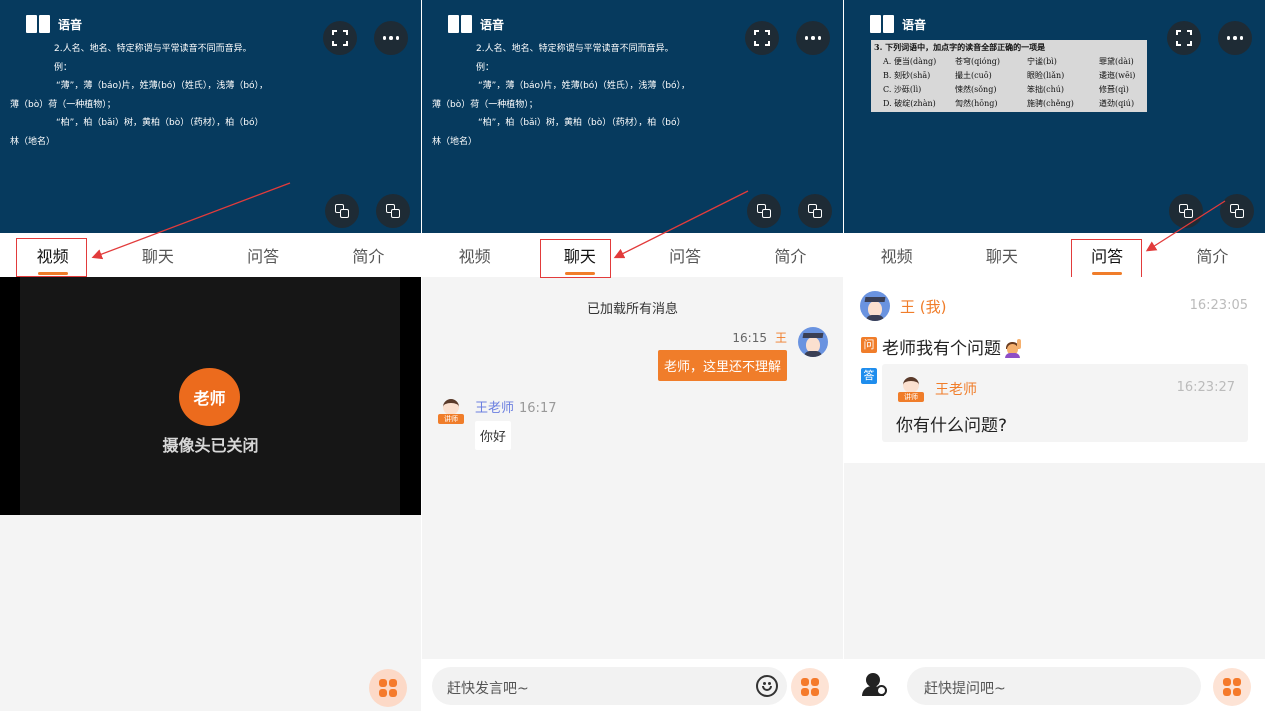 The height and width of the screenshot is (711, 1265). I want to click on quiz-cell: C. 沙砾(lì), so click(902, 89).